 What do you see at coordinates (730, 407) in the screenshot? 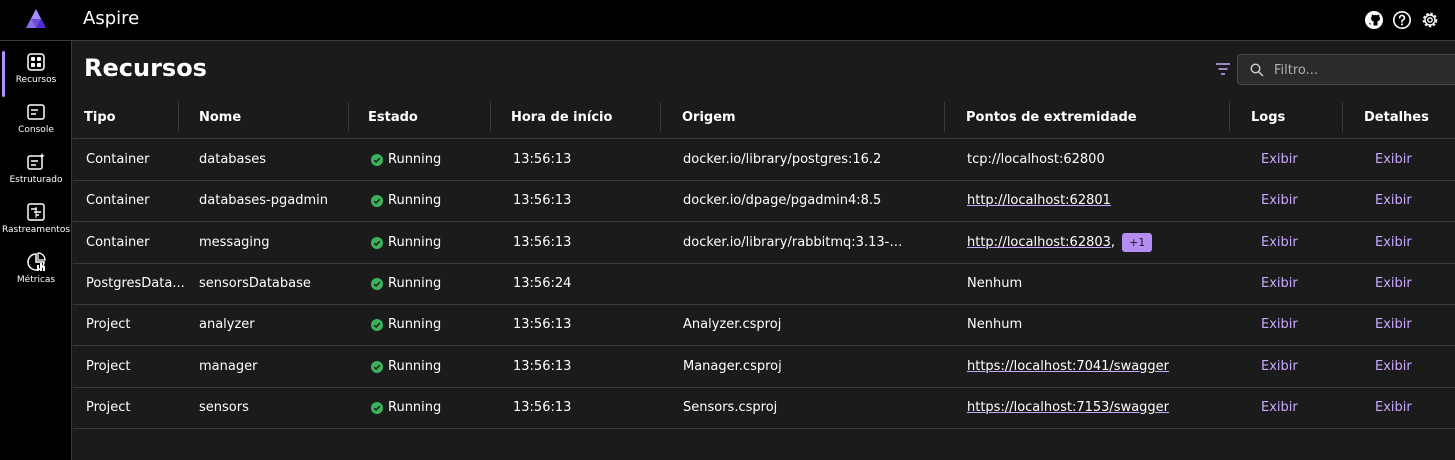
I see `resource-source: Sensors.csproj` at bounding box center [730, 407].